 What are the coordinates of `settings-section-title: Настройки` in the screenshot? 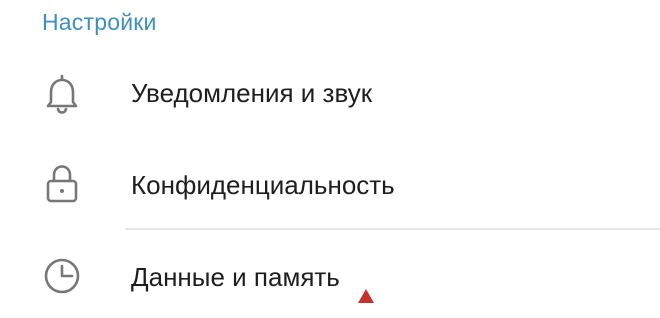 It's located at (99, 22).